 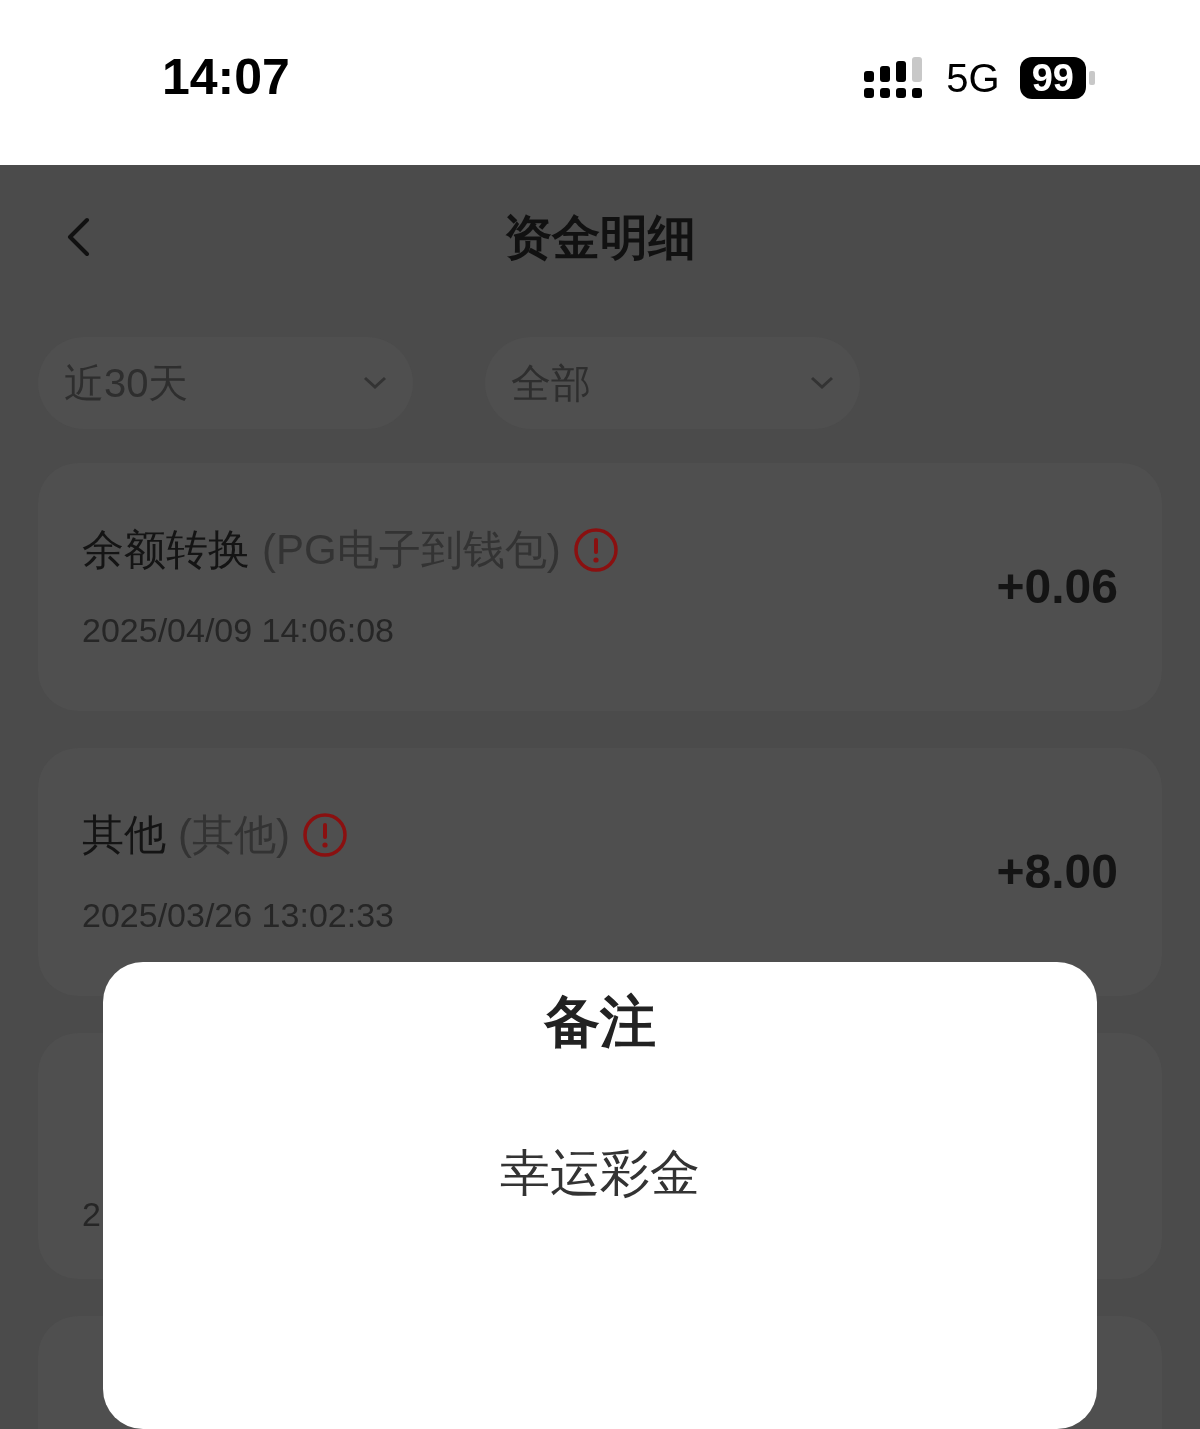 What do you see at coordinates (1052, 77) in the screenshot?
I see `battery-level: 99` at bounding box center [1052, 77].